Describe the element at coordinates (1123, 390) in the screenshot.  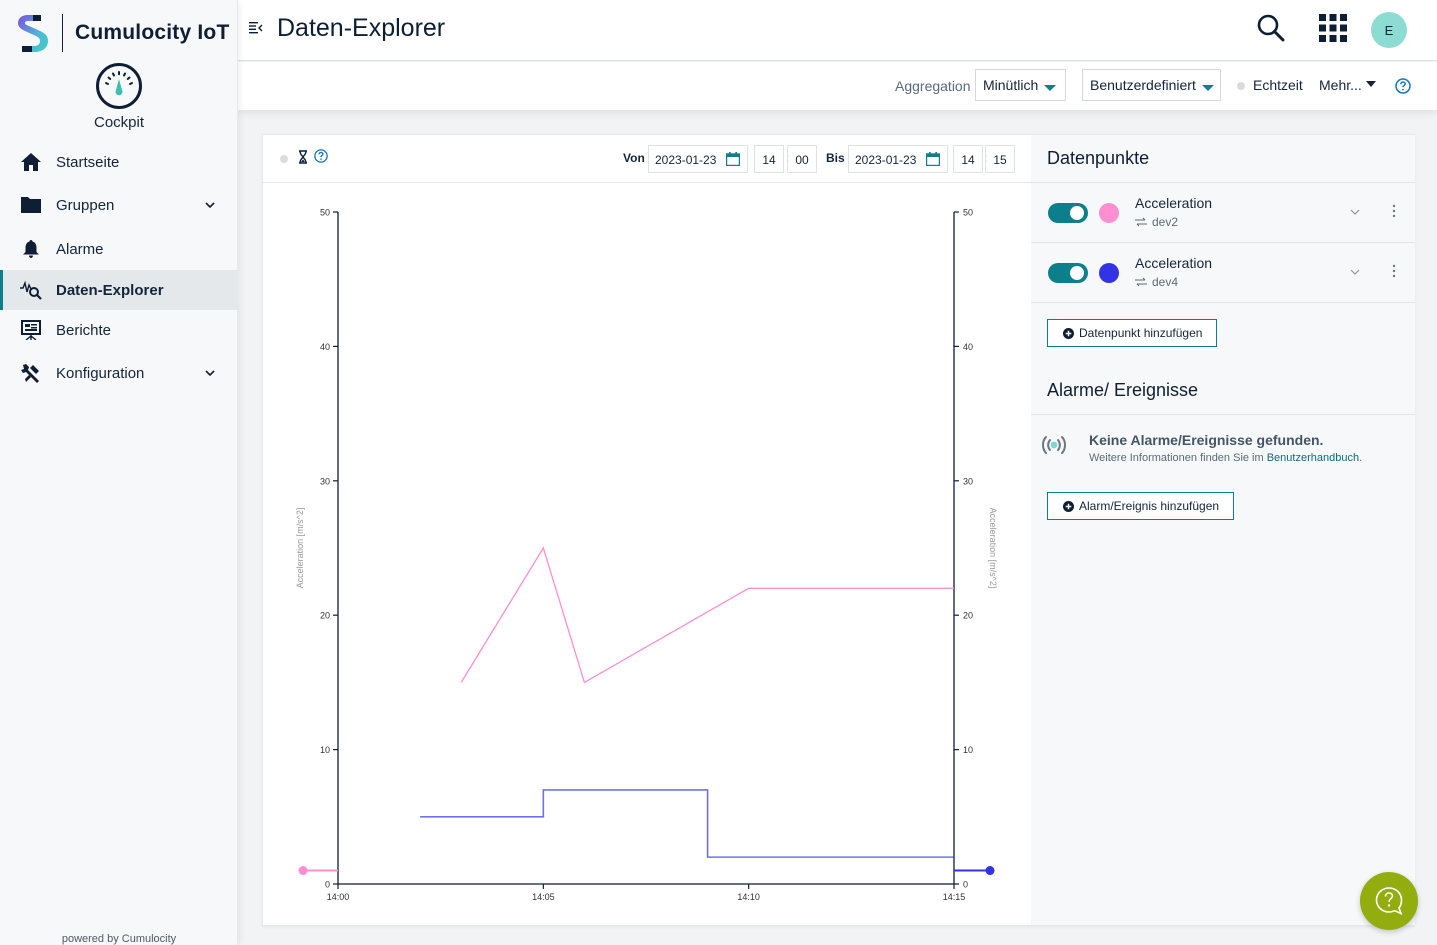
I see `alarms-title: Alarme/ Ereignisse` at that location.